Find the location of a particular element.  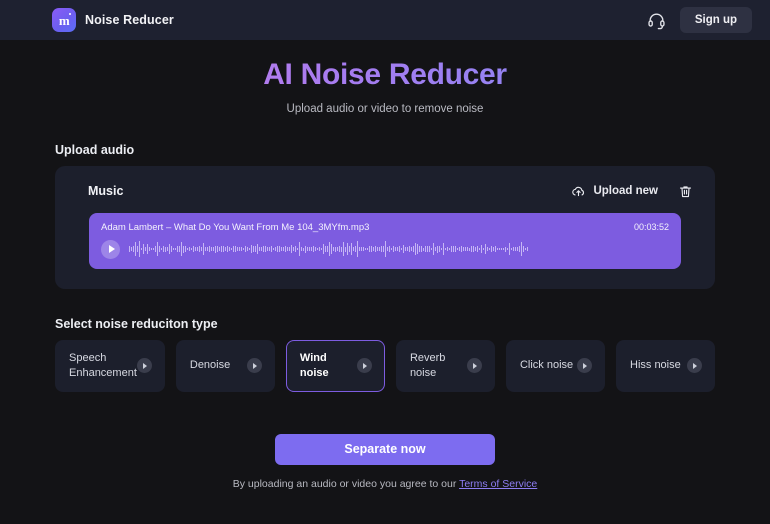

audio-waveform is located at coordinates (399, 249).